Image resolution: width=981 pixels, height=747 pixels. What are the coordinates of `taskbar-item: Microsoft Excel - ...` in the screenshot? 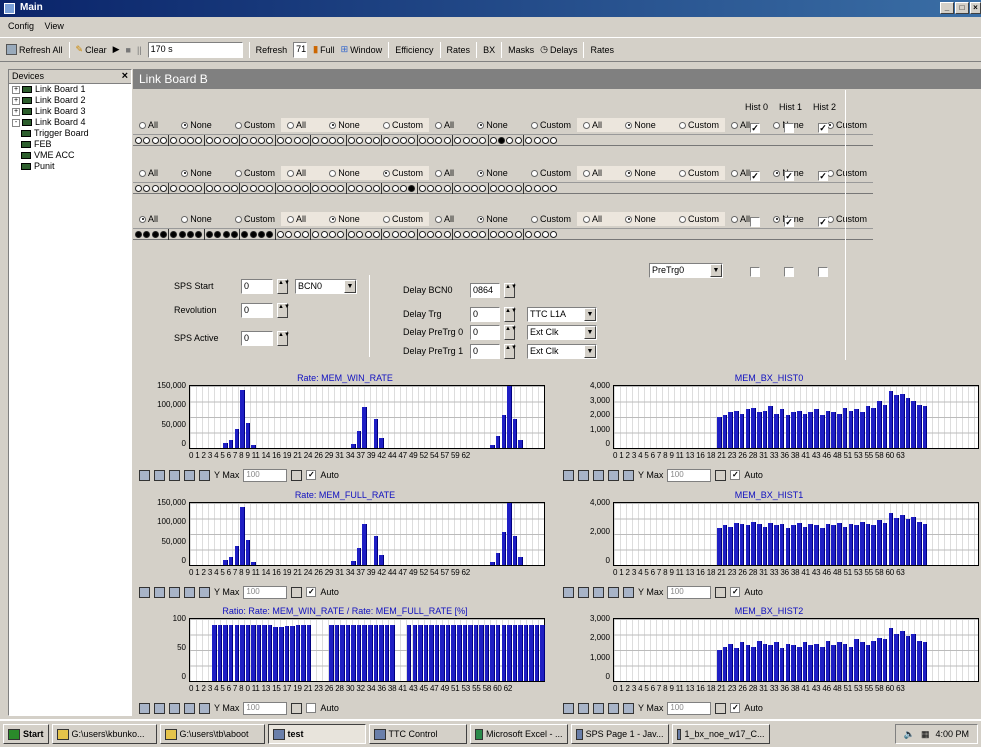 It's located at (518, 734).